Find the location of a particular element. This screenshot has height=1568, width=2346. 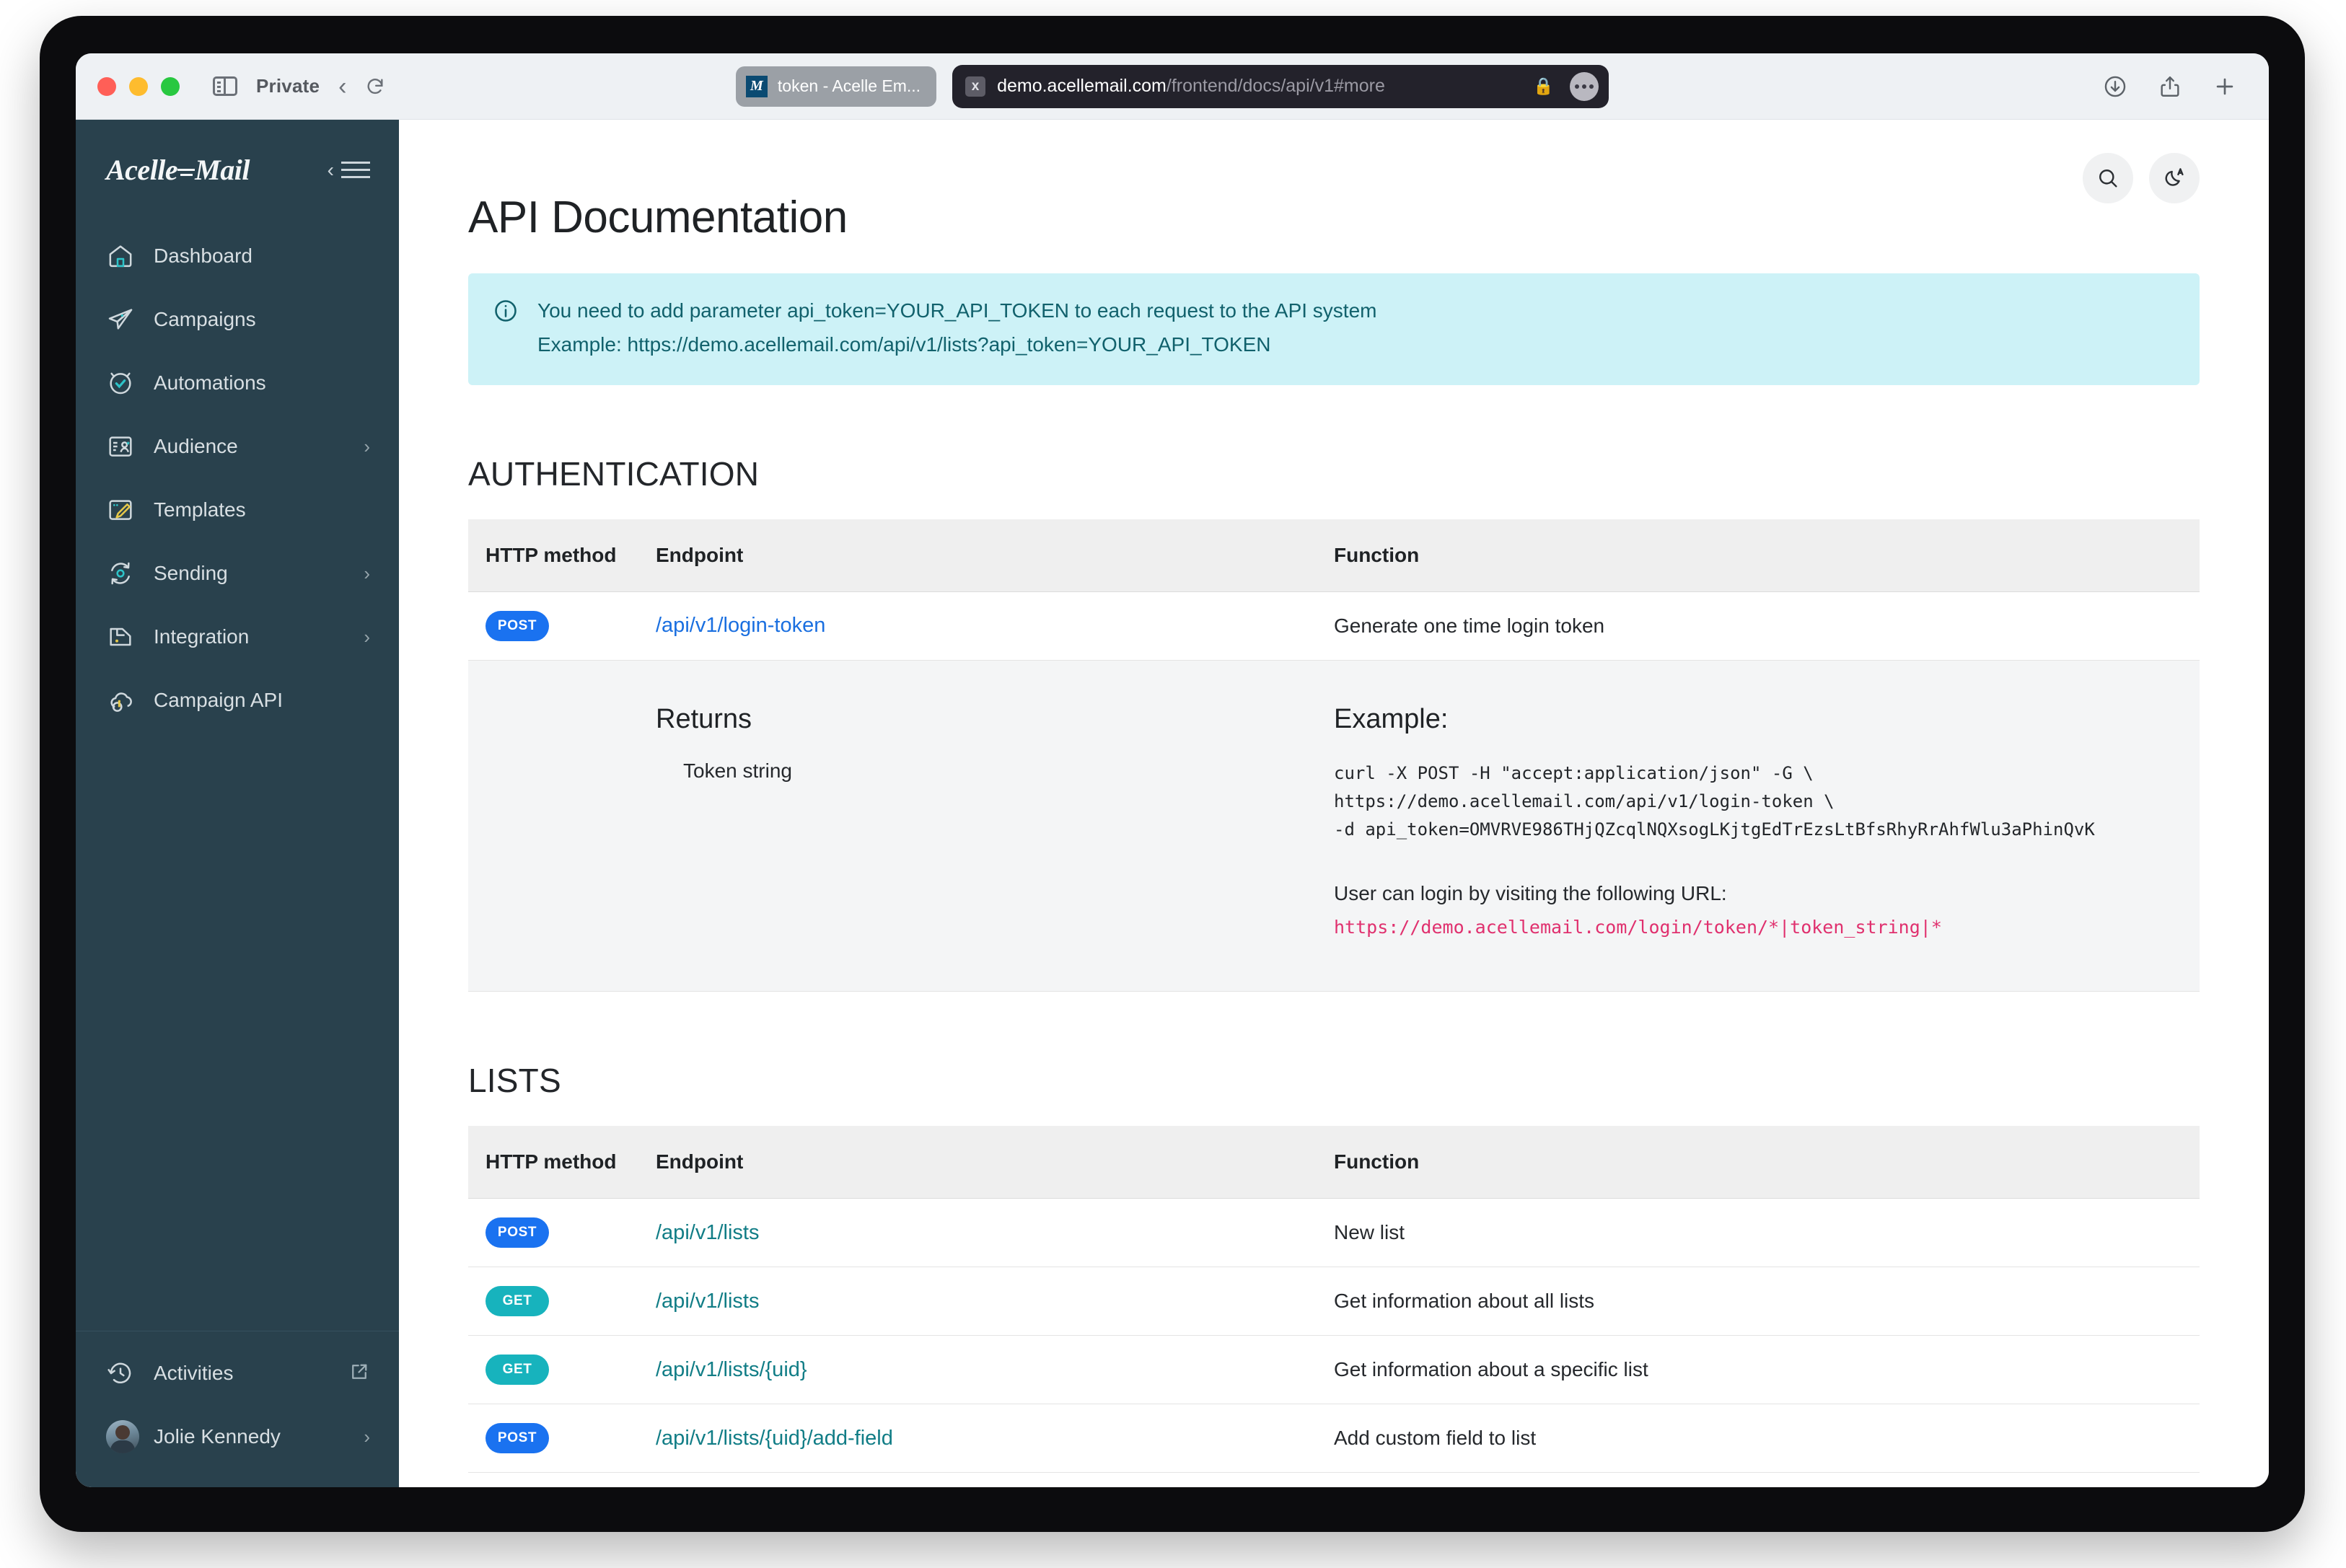

table-row: DELETE /api/v1/lists/{uid} Delete a list is located at coordinates (1334, 1480).